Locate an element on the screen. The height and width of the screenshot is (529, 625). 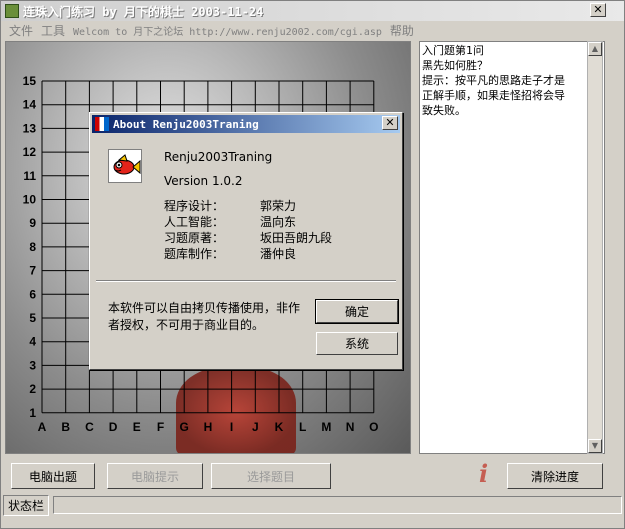
column-label: C is located at coordinates (89, 427).